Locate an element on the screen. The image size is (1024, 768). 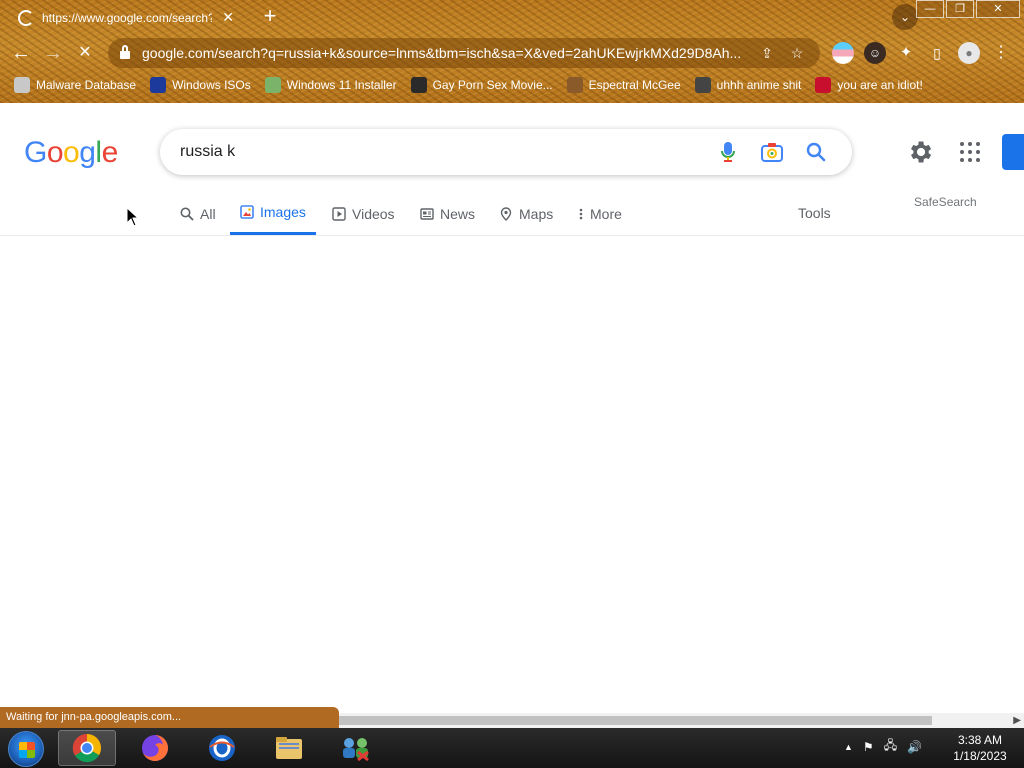
bookmark-item: Malware Database is located at coordinates (75, 85).